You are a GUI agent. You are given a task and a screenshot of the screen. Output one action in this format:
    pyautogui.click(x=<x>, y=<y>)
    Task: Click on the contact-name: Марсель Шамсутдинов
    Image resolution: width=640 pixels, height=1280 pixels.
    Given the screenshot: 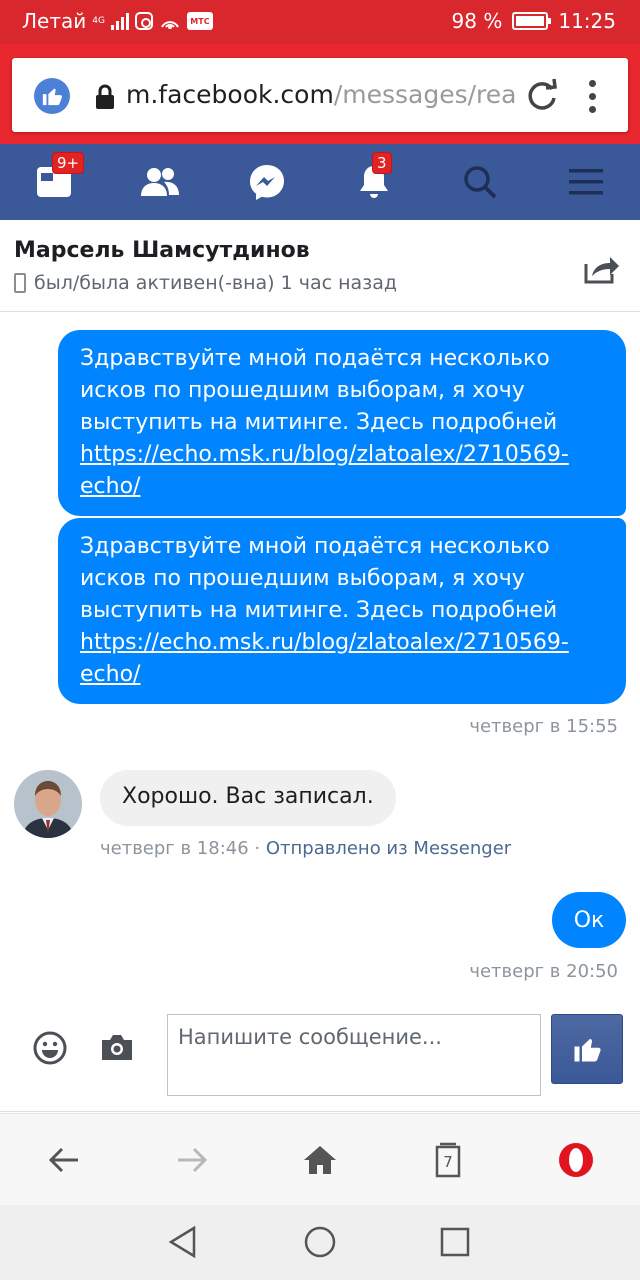 What is the action you would take?
    pyautogui.click(x=162, y=250)
    